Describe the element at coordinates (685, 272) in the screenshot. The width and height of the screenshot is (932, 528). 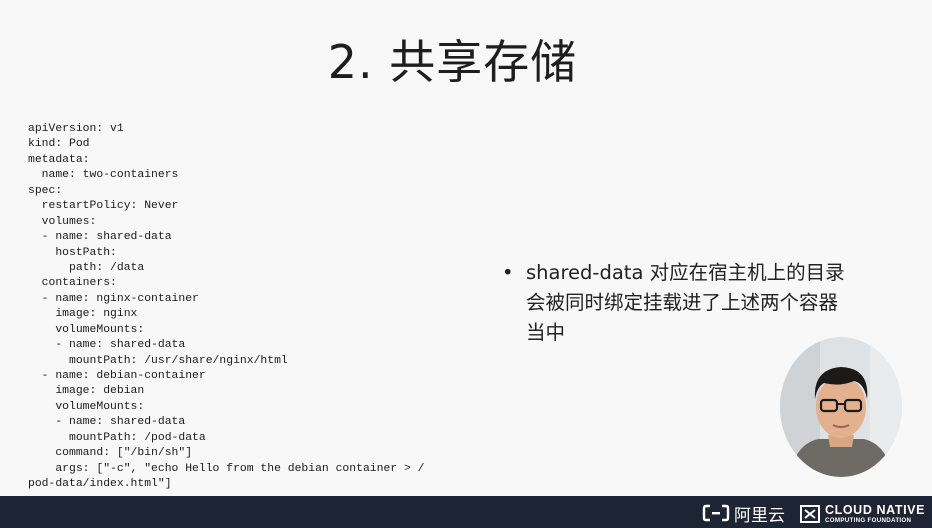
I see `bullet-text-line: shared-data 对应在宿主机上的目录` at that location.